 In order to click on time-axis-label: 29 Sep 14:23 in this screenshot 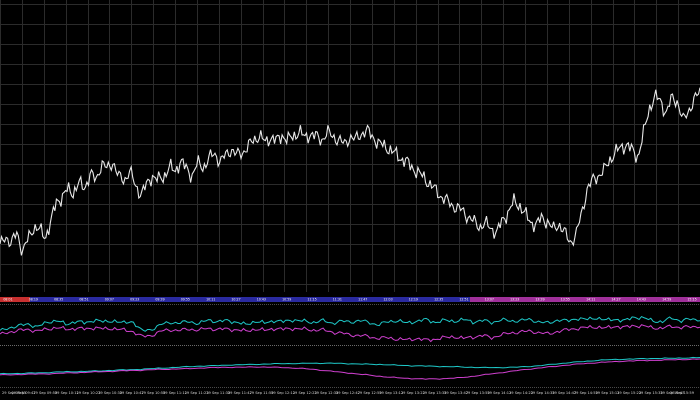, I will do `click(521, 393)`.